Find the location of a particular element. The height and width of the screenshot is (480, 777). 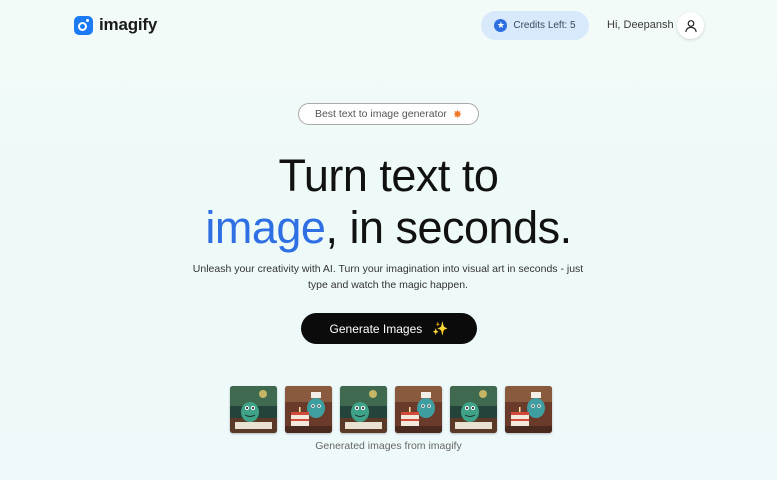

tagline-badge: Best text to image generator ✸ is located at coordinates (388, 114).